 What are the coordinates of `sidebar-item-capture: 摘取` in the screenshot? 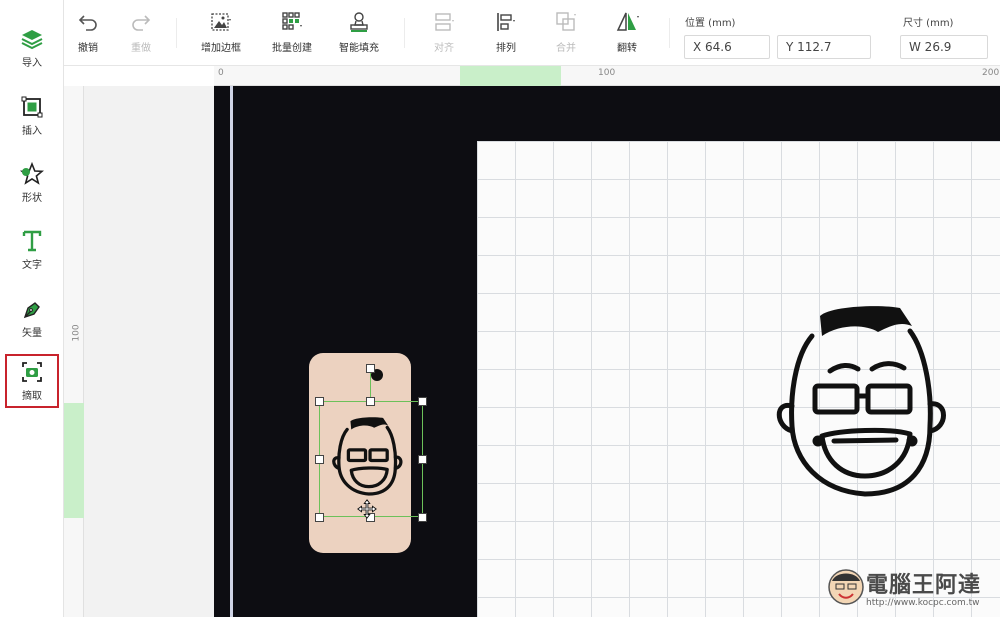 It's located at (32, 381).